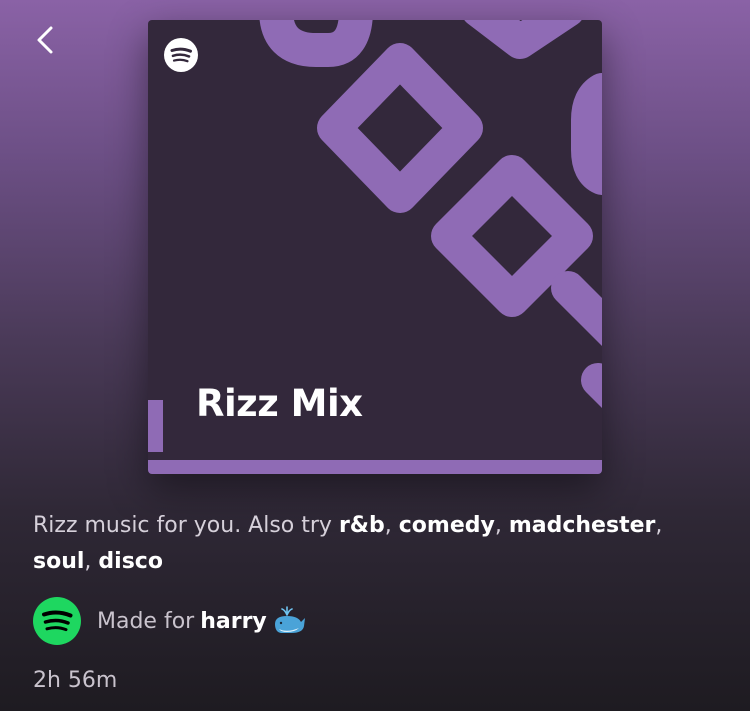 The height and width of the screenshot is (711, 750). Describe the element at coordinates (233, 621) in the screenshot. I see `made-for-username: harry` at that location.